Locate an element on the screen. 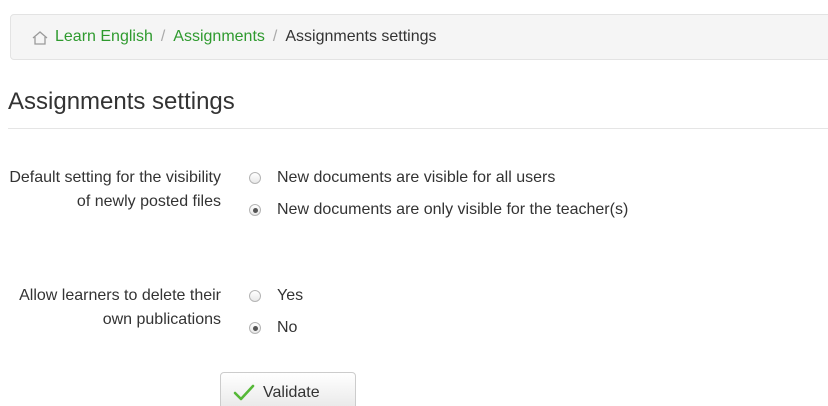  deletion-options: Yes No is located at coordinates (276, 316).